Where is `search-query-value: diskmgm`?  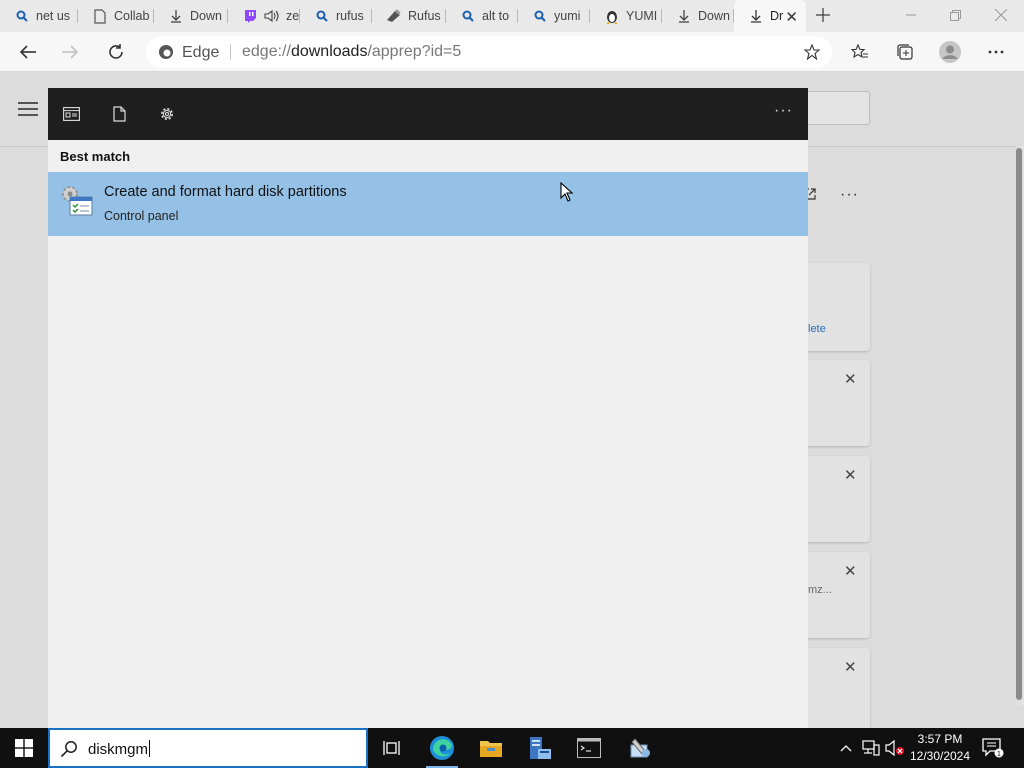 search-query-value: diskmgm is located at coordinates (118, 749).